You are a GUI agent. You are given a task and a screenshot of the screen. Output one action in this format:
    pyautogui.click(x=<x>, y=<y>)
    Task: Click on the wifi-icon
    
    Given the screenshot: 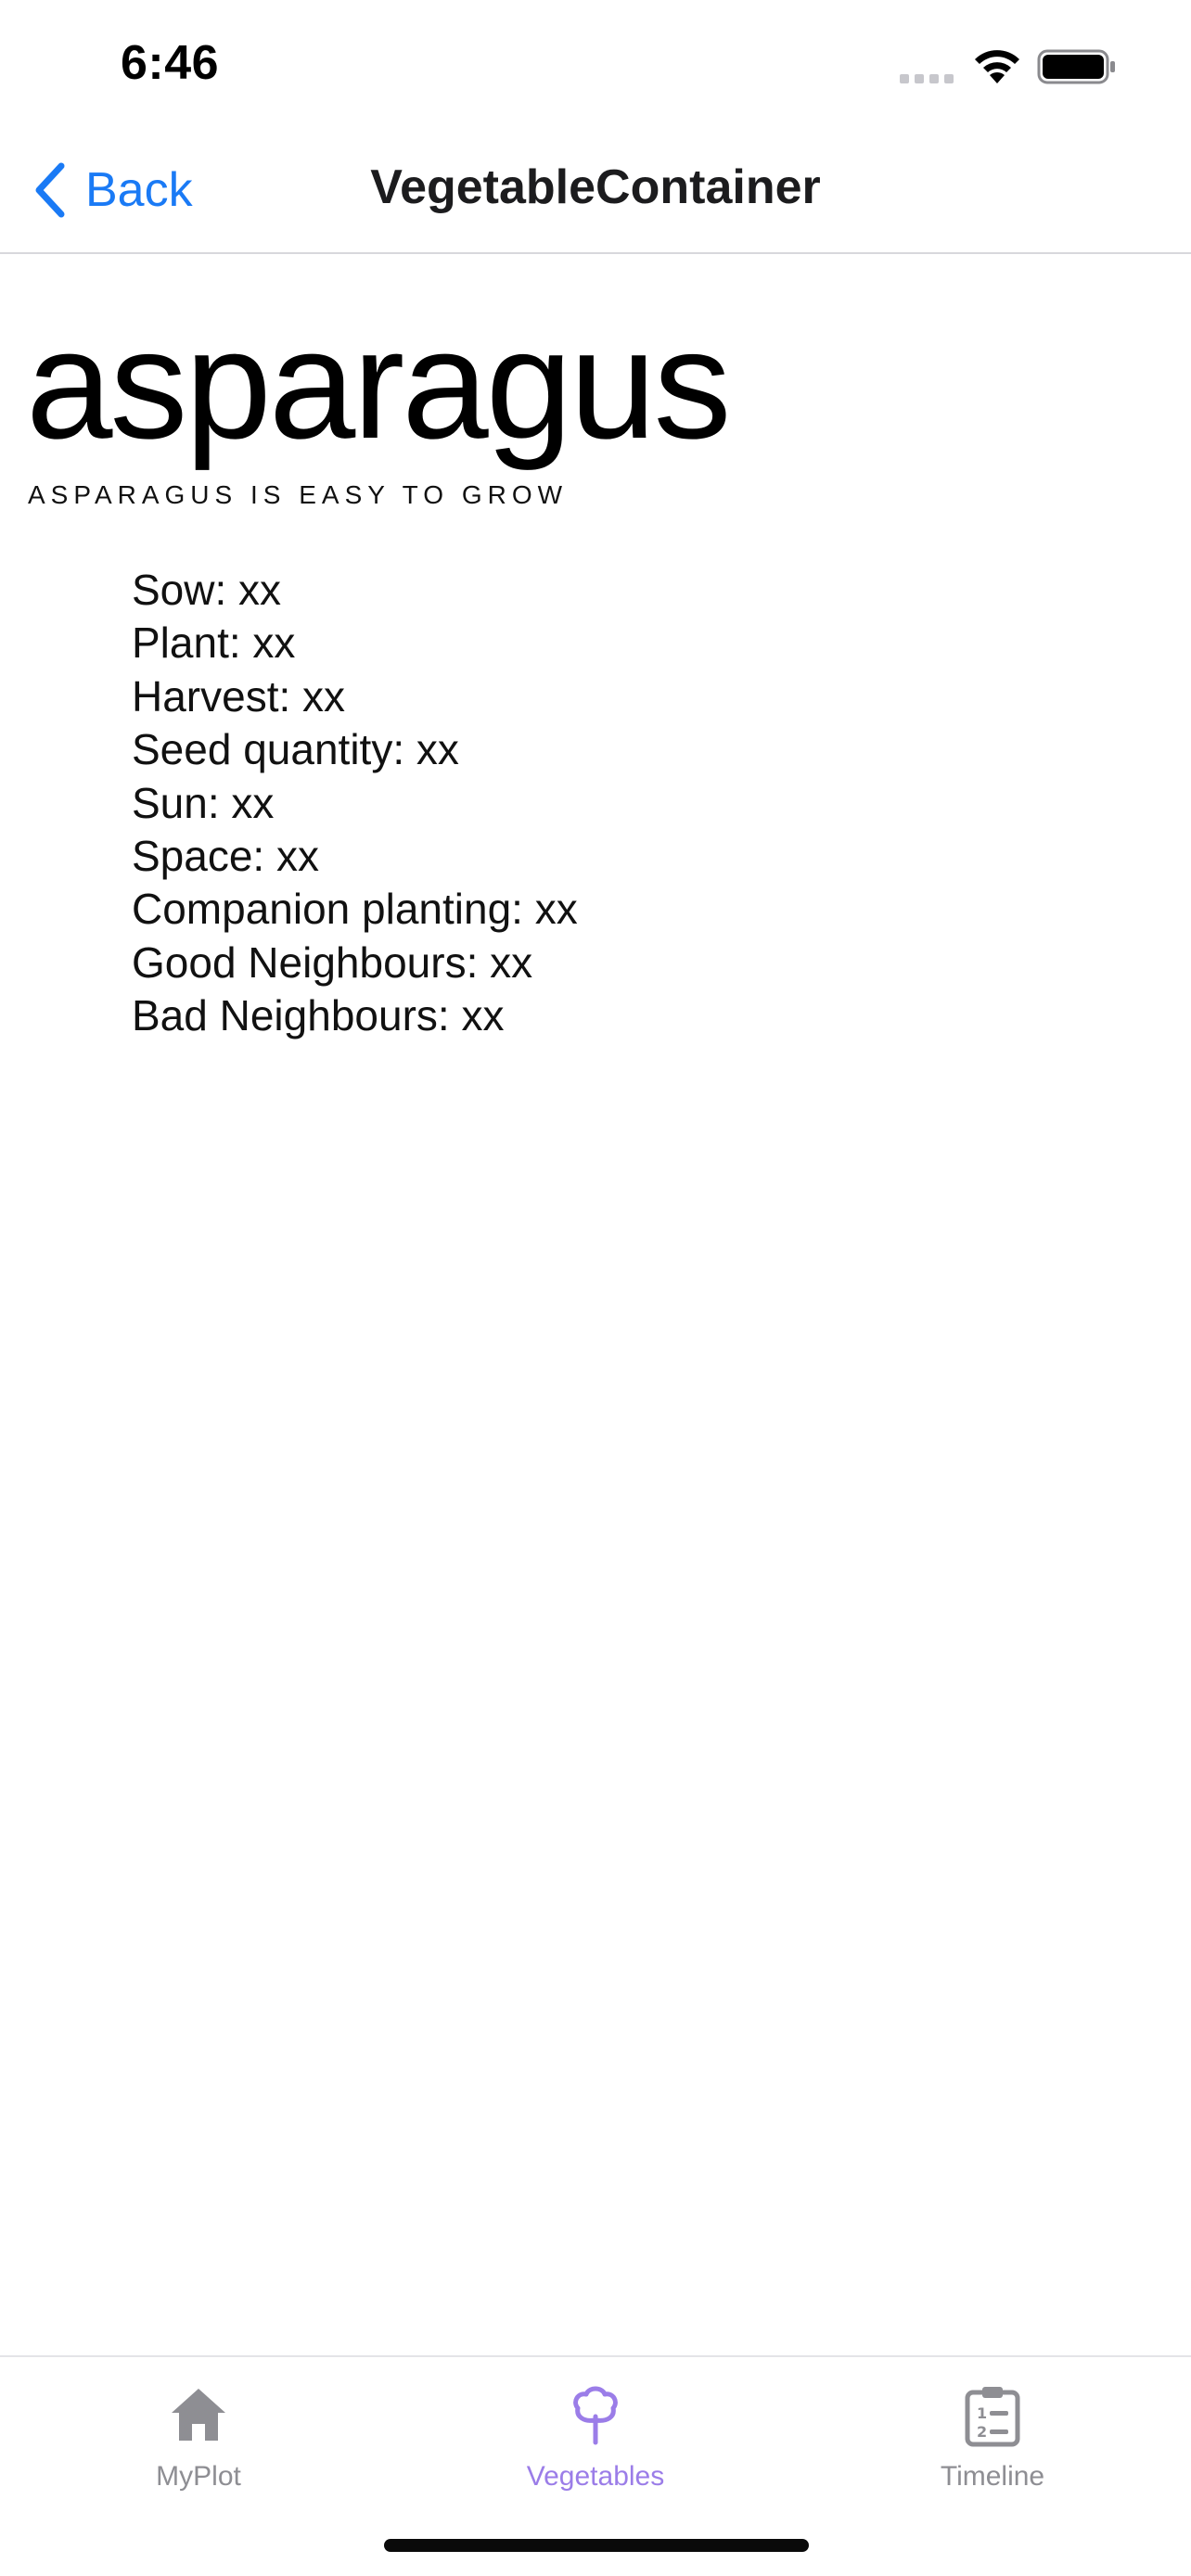 What is the action you would take?
    pyautogui.click(x=997, y=66)
    